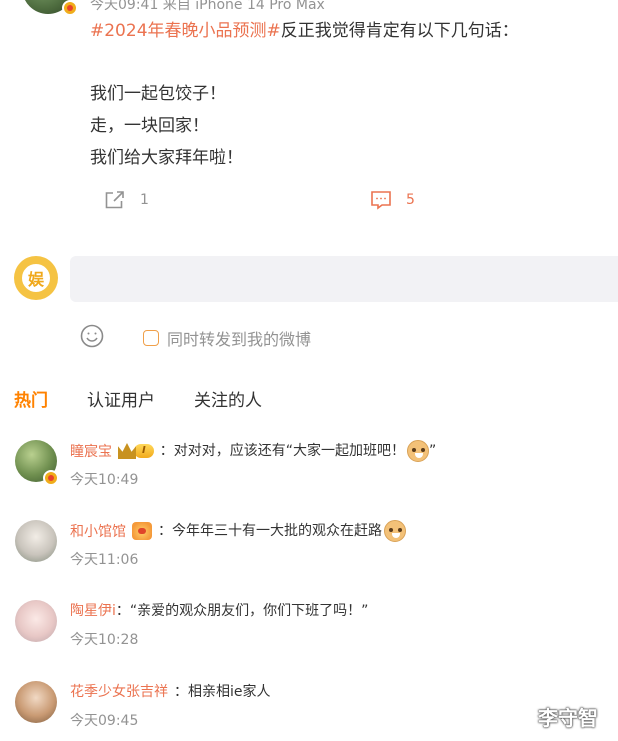  What do you see at coordinates (93, 610) in the screenshot?
I see `commenter-name: 陶星伊i` at bounding box center [93, 610].